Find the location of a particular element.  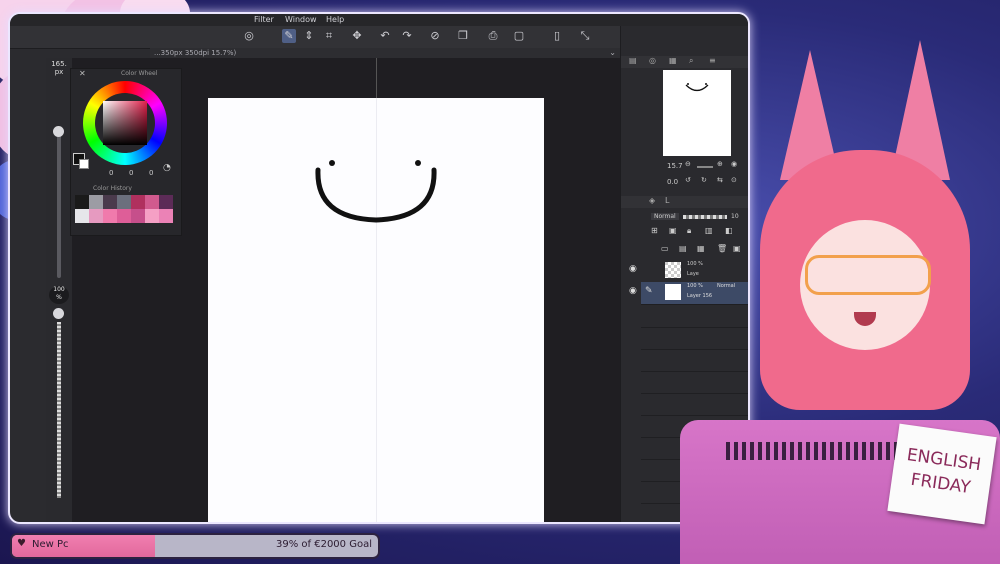

panel-close-icon: ✕ is located at coordinates (82, 73).